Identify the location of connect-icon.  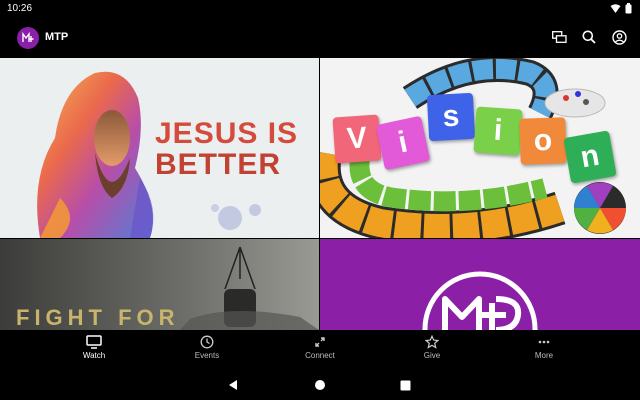
(320, 342).